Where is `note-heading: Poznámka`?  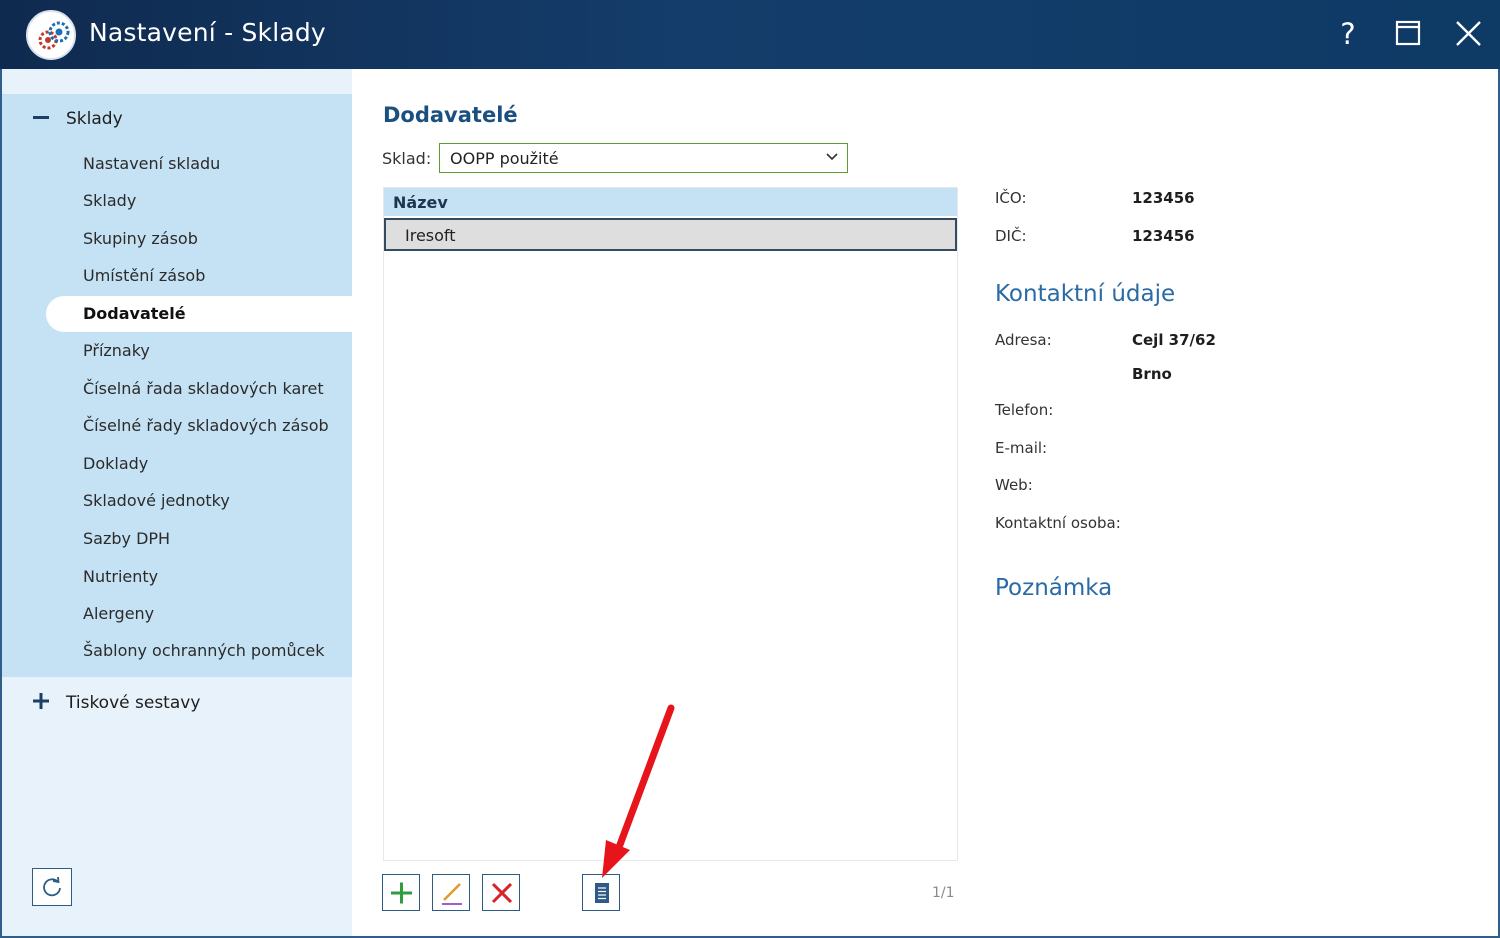 note-heading: Poznámka is located at coordinates (1054, 588).